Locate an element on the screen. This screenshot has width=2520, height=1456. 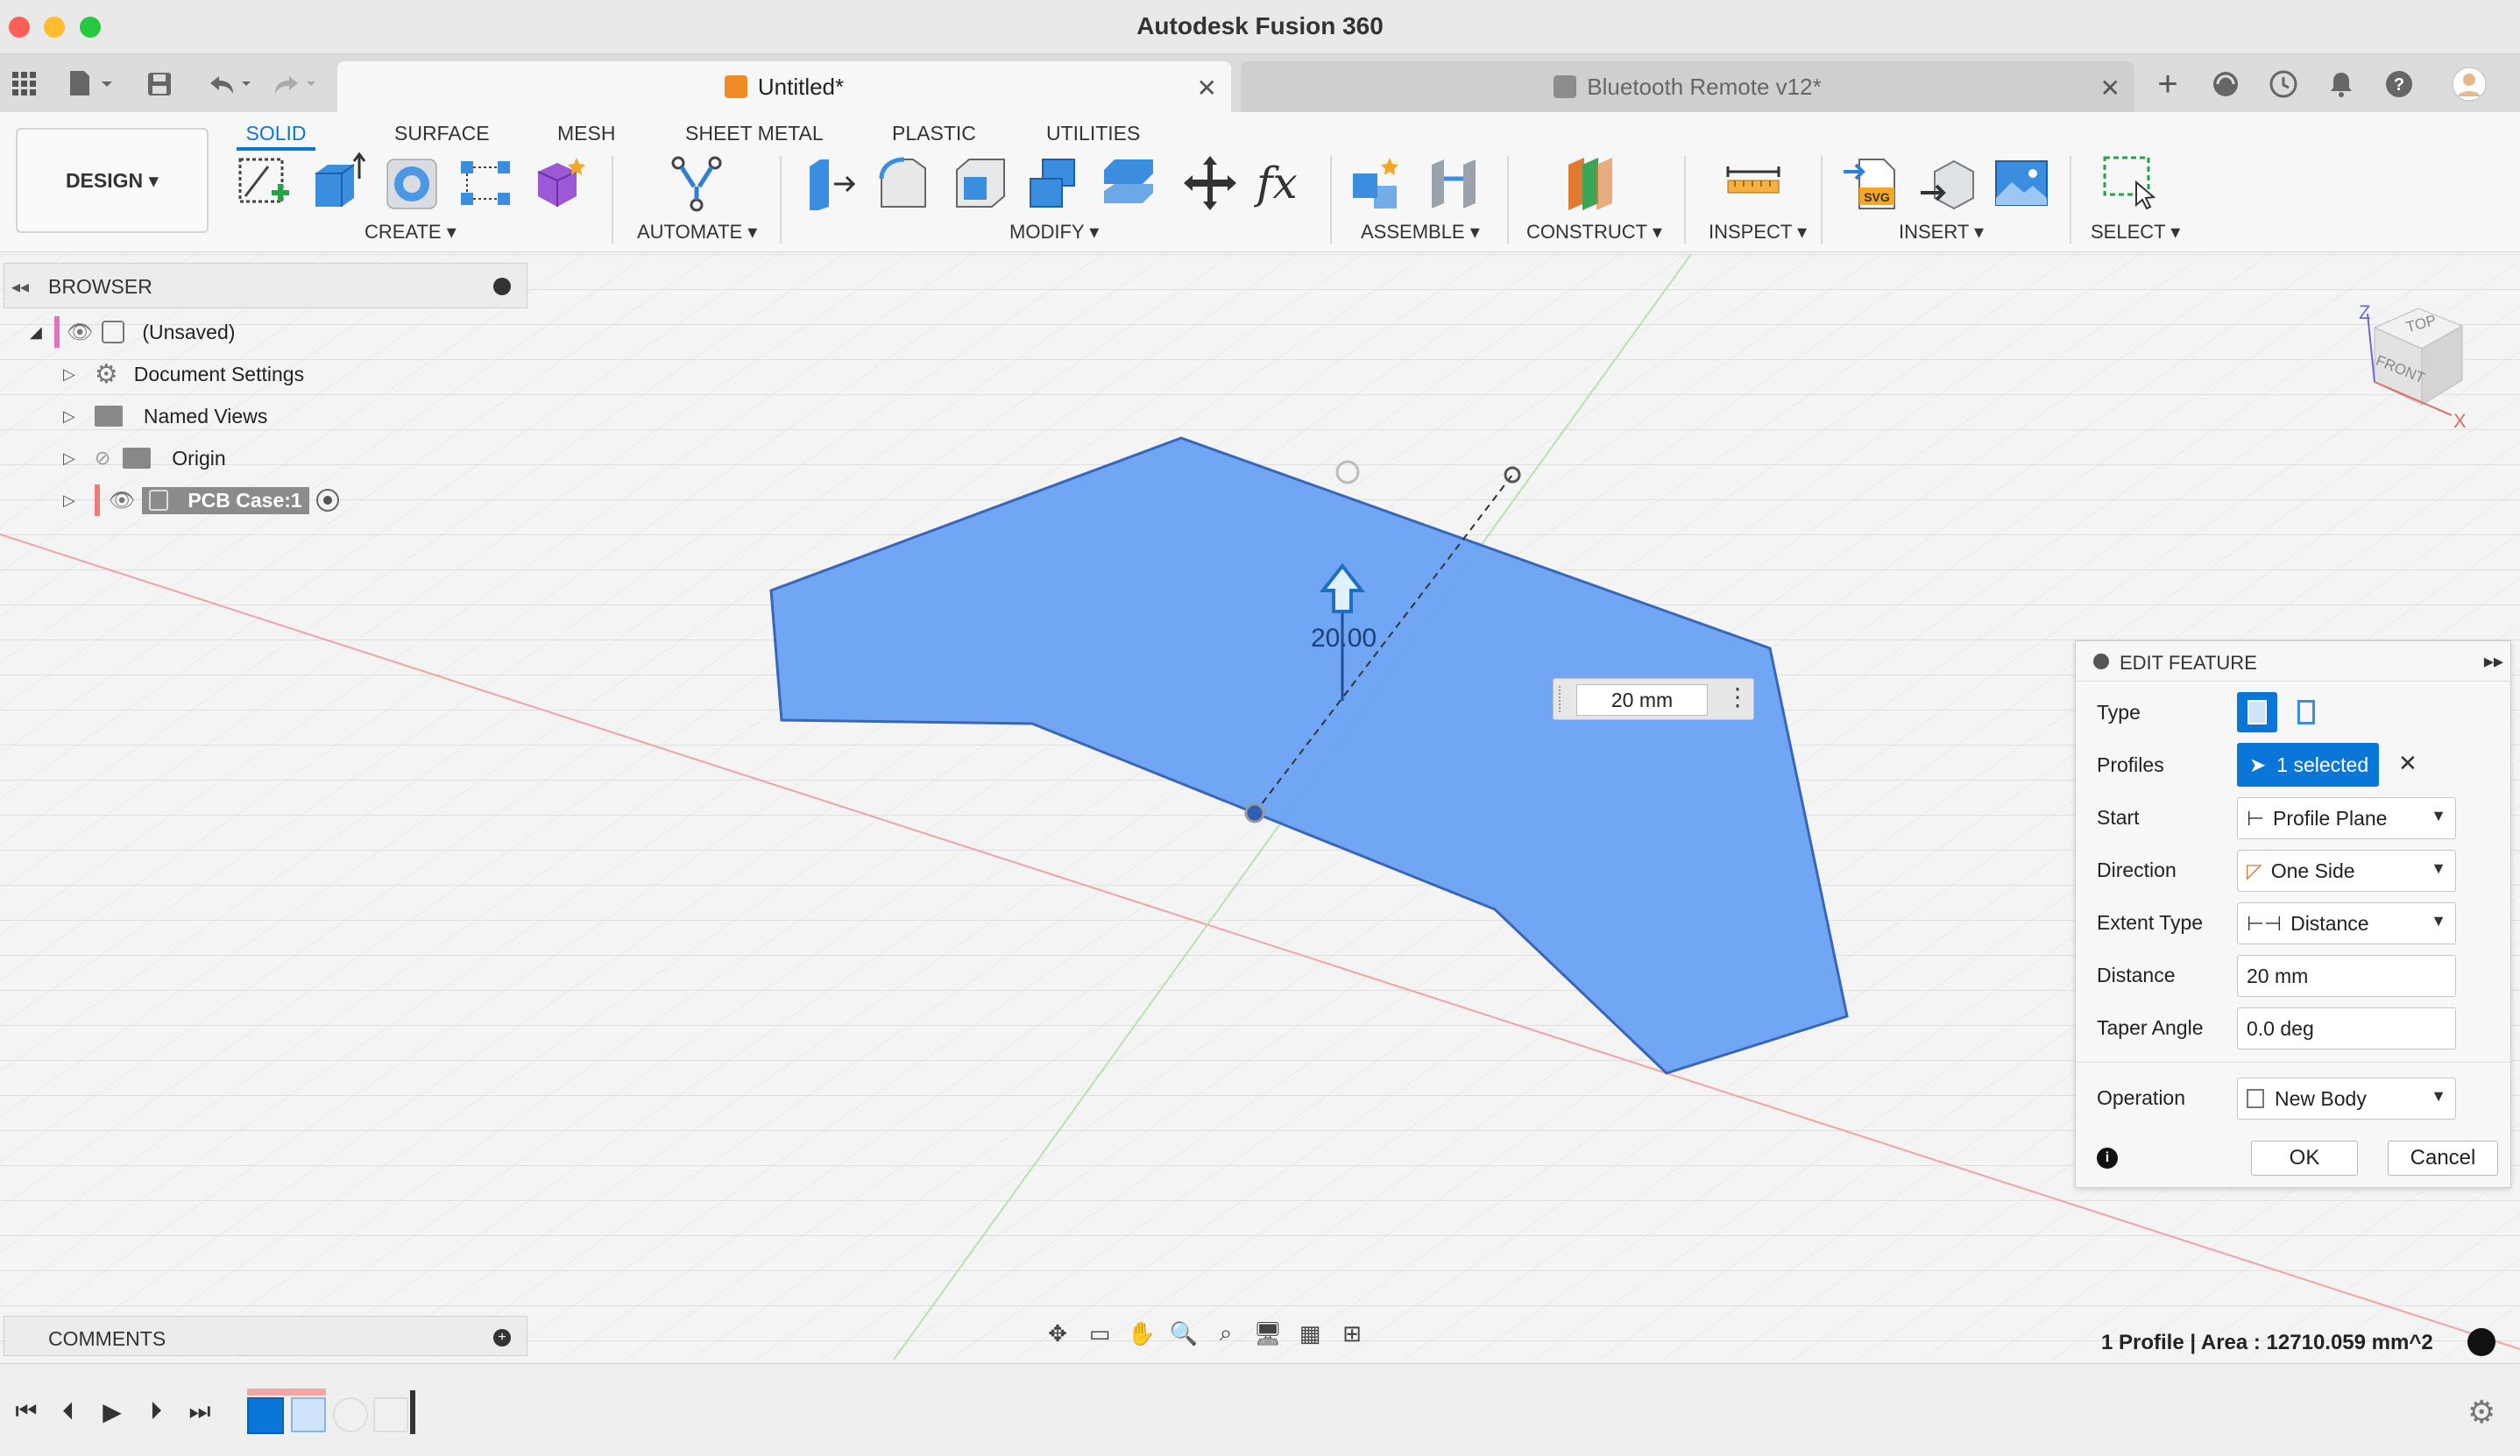
move-icon is located at coordinates (1210, 183).